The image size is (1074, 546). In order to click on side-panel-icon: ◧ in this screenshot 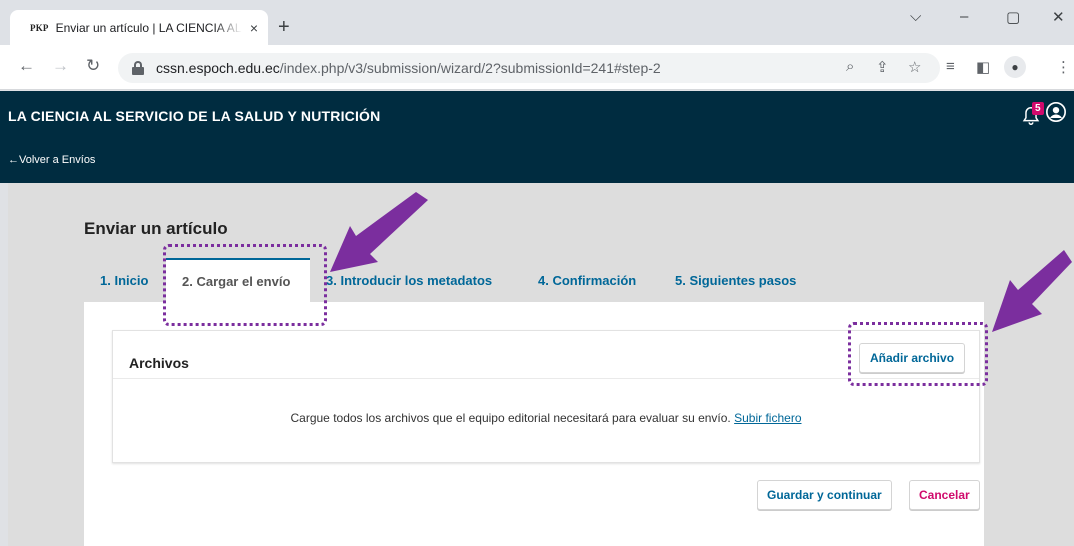, I will do `click(983, 67)`.